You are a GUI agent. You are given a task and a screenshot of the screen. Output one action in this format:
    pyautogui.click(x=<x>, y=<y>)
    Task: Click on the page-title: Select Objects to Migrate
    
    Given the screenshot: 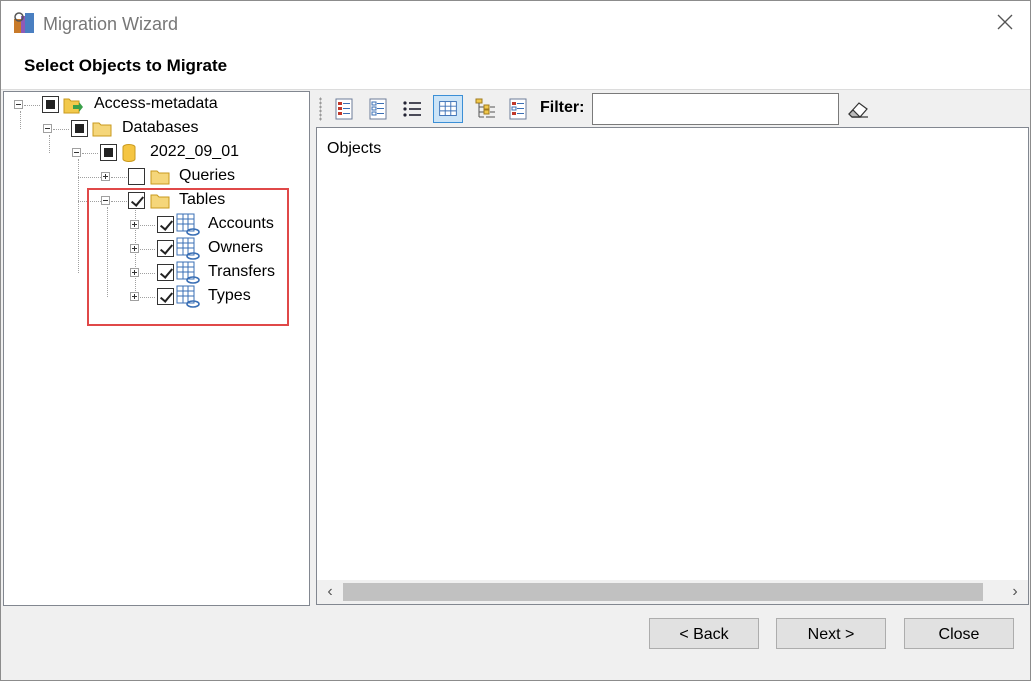 What is the action you would take?
    pyautogui.click(x=126, y=65)
    